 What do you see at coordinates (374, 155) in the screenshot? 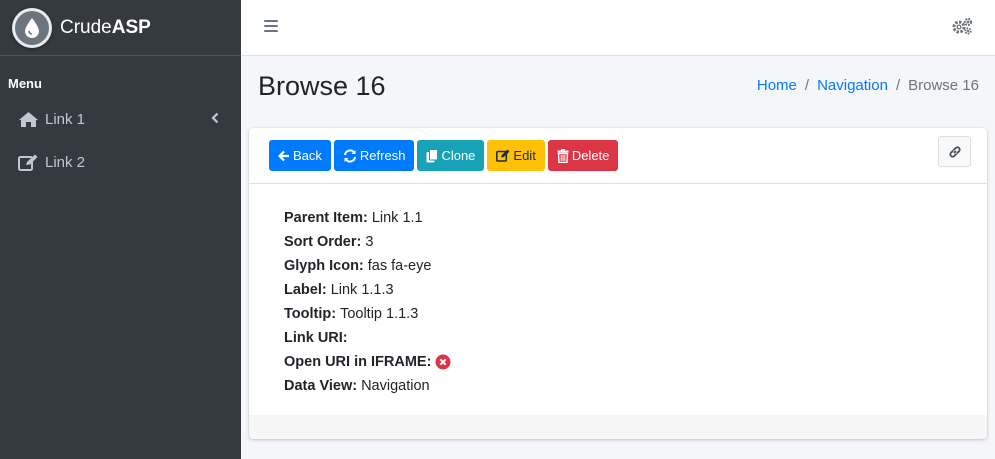
I see `refresh-button: Refresh` at bounding box center [374, 155].